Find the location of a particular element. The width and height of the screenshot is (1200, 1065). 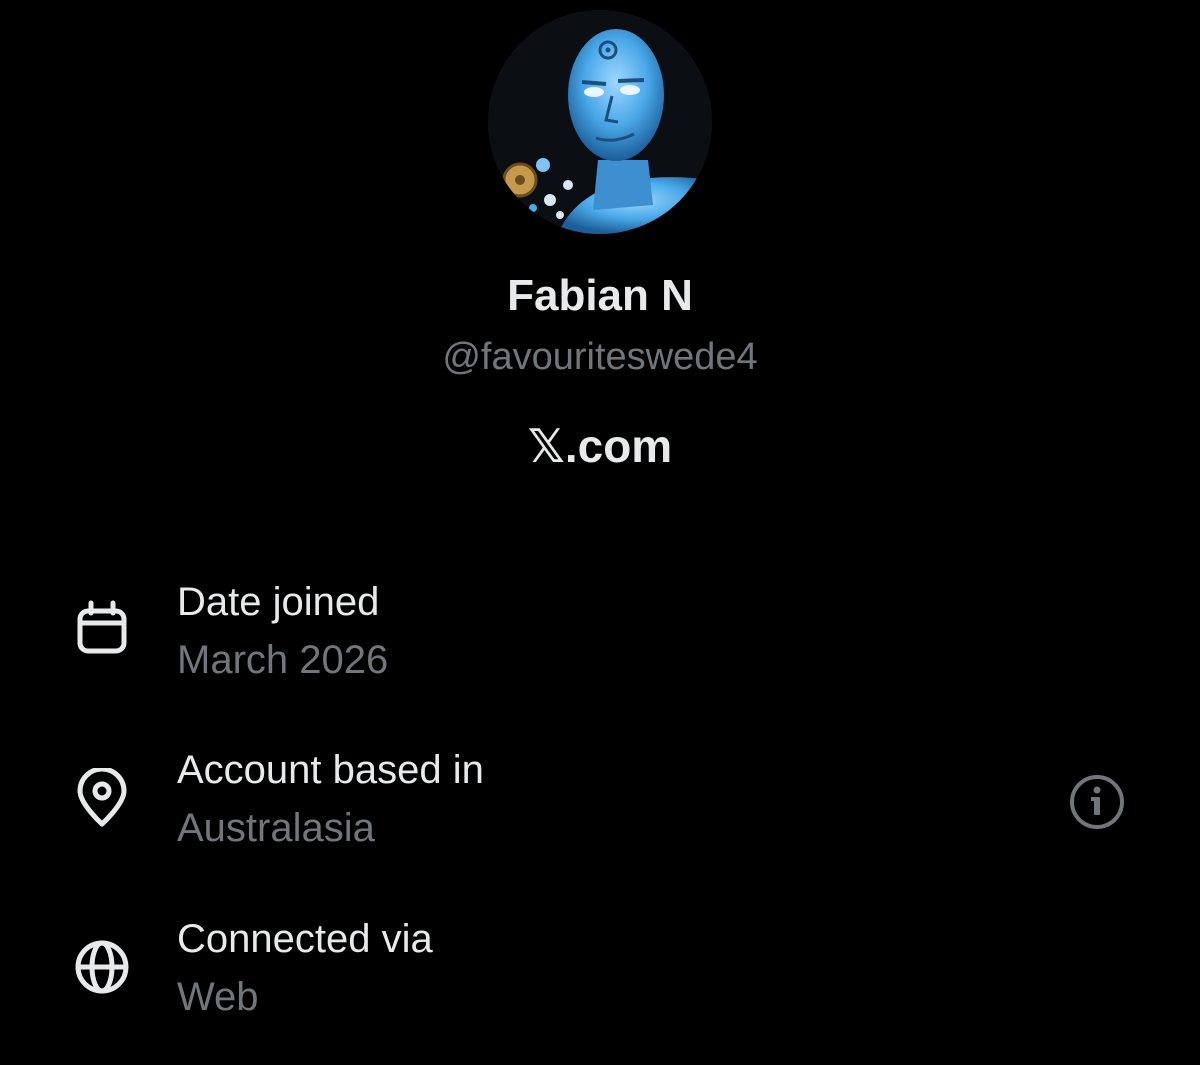

profile-avatar is located at coordinates (600, 122).